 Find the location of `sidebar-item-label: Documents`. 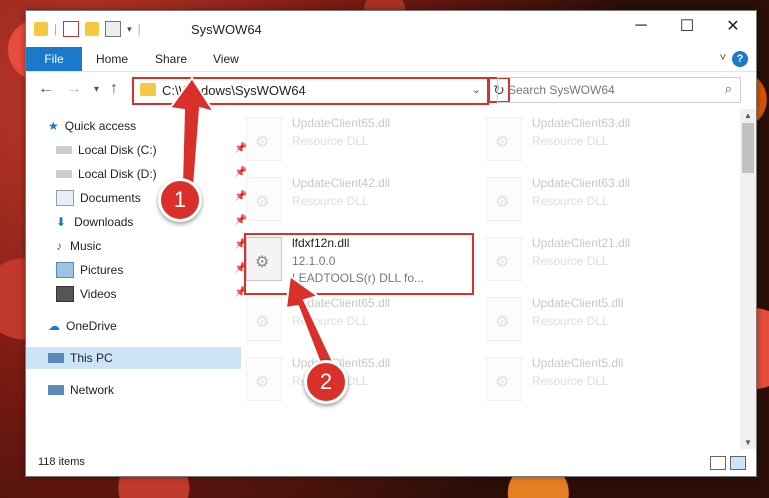

sidebar-item-label: Documents is located at coordinates (110, 198).